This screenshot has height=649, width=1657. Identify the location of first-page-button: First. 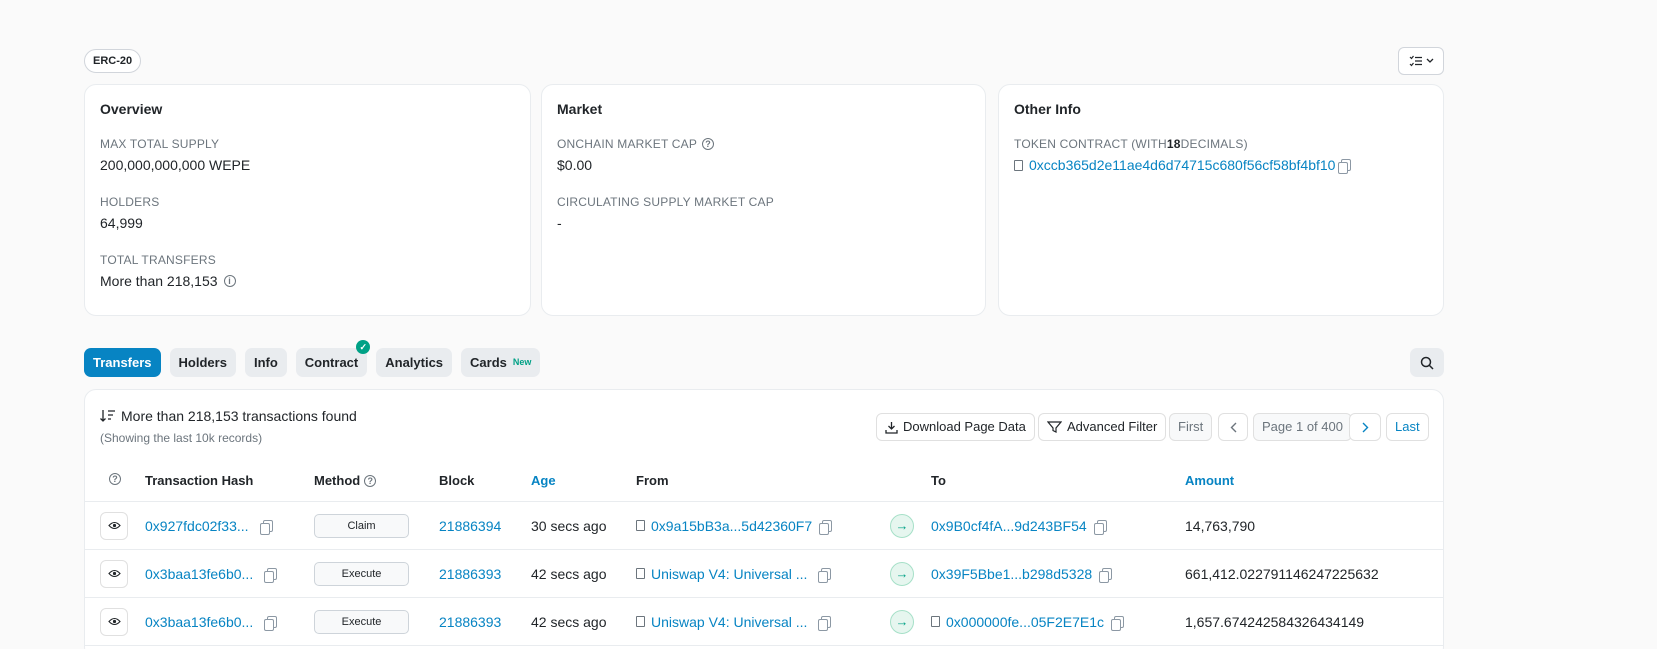
(1191, 427).